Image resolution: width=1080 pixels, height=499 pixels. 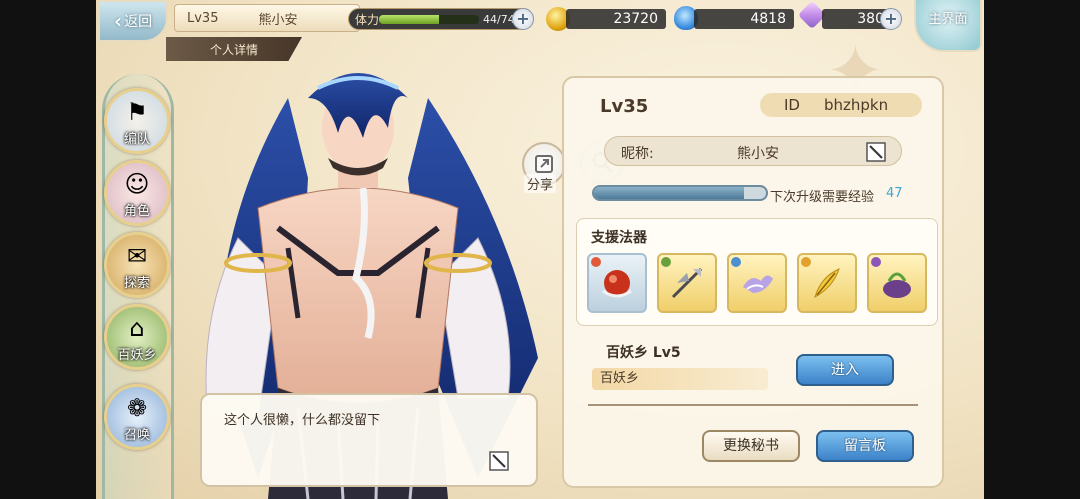 I want to click on village-level-title: 百妖乡 Lv5, so click(x=643, y=353).